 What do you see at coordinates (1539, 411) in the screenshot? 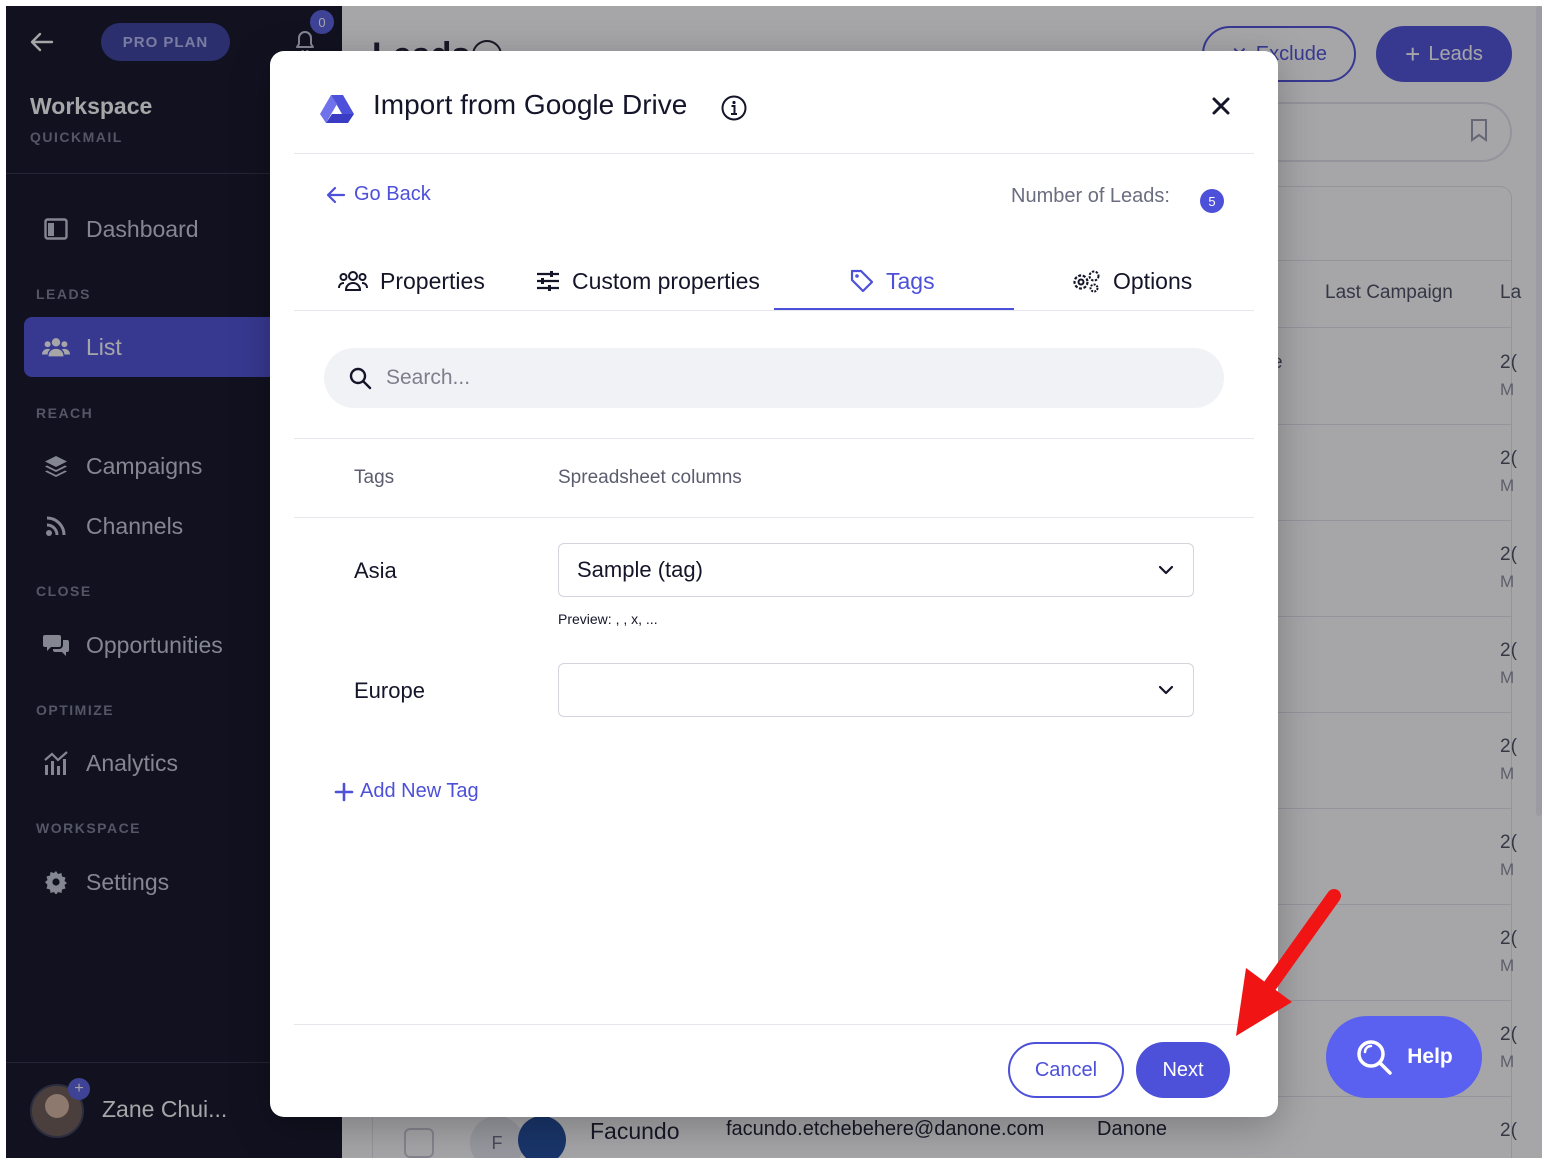
I see `page-scrollbar` at bounding box center [1539, 411].